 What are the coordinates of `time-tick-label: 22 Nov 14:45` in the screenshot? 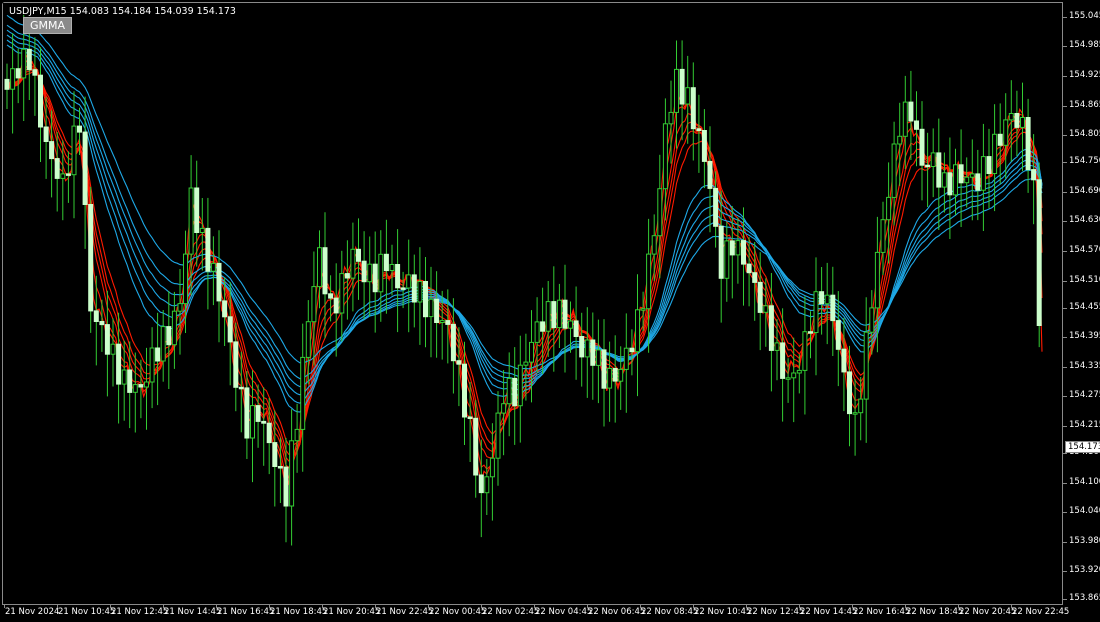 It's located at (829, 612).